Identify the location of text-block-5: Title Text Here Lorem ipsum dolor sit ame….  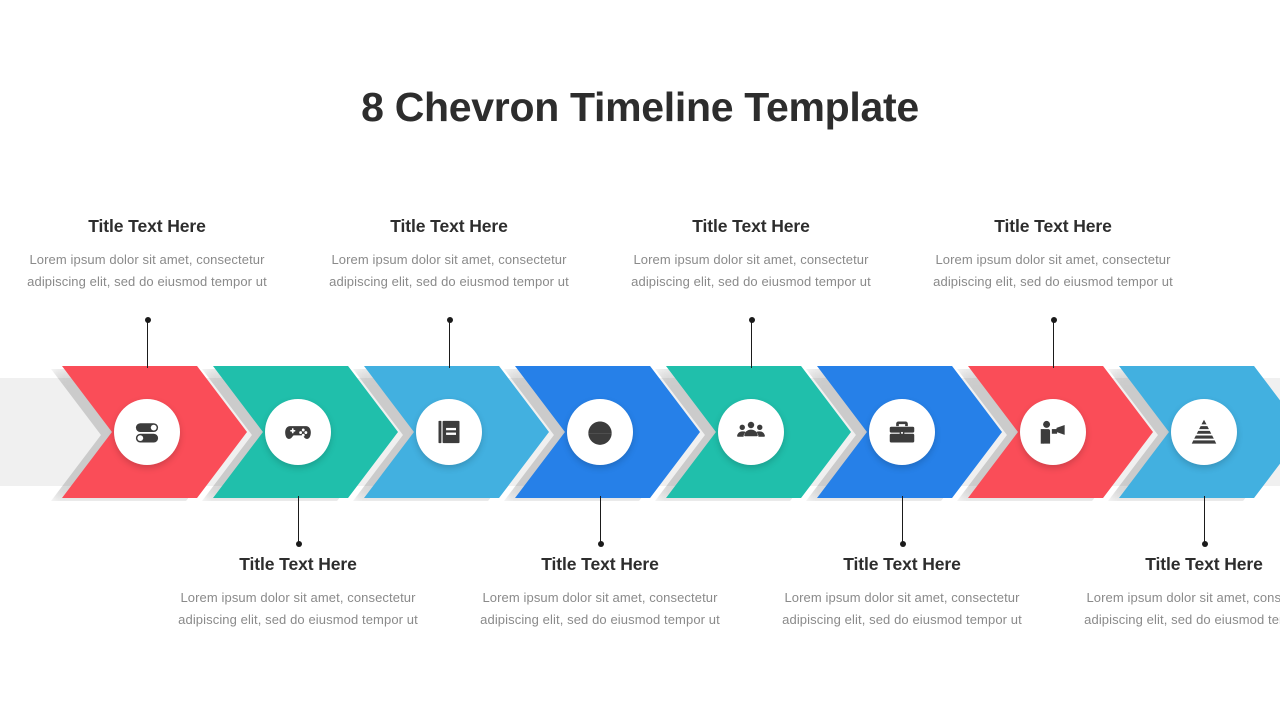
(751, 254).